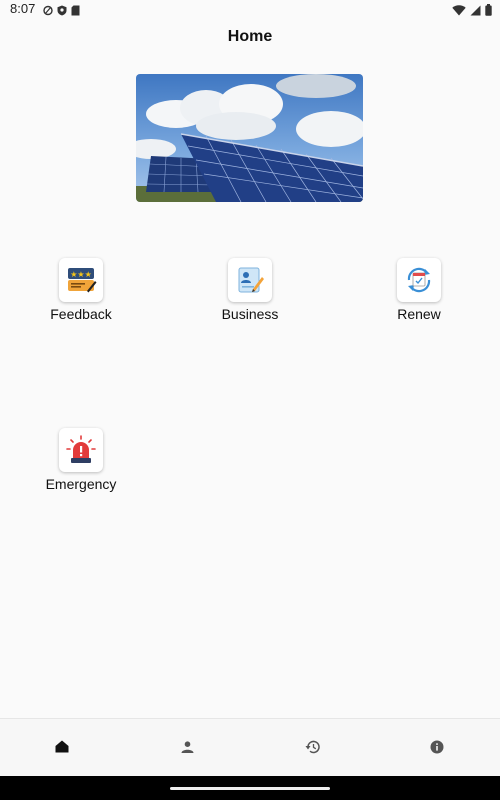 The width and height of the screenshot is (500, 800). Describe the element at coordinates (459, 12) in the screenshot. I see `wifi-icon` at that location.